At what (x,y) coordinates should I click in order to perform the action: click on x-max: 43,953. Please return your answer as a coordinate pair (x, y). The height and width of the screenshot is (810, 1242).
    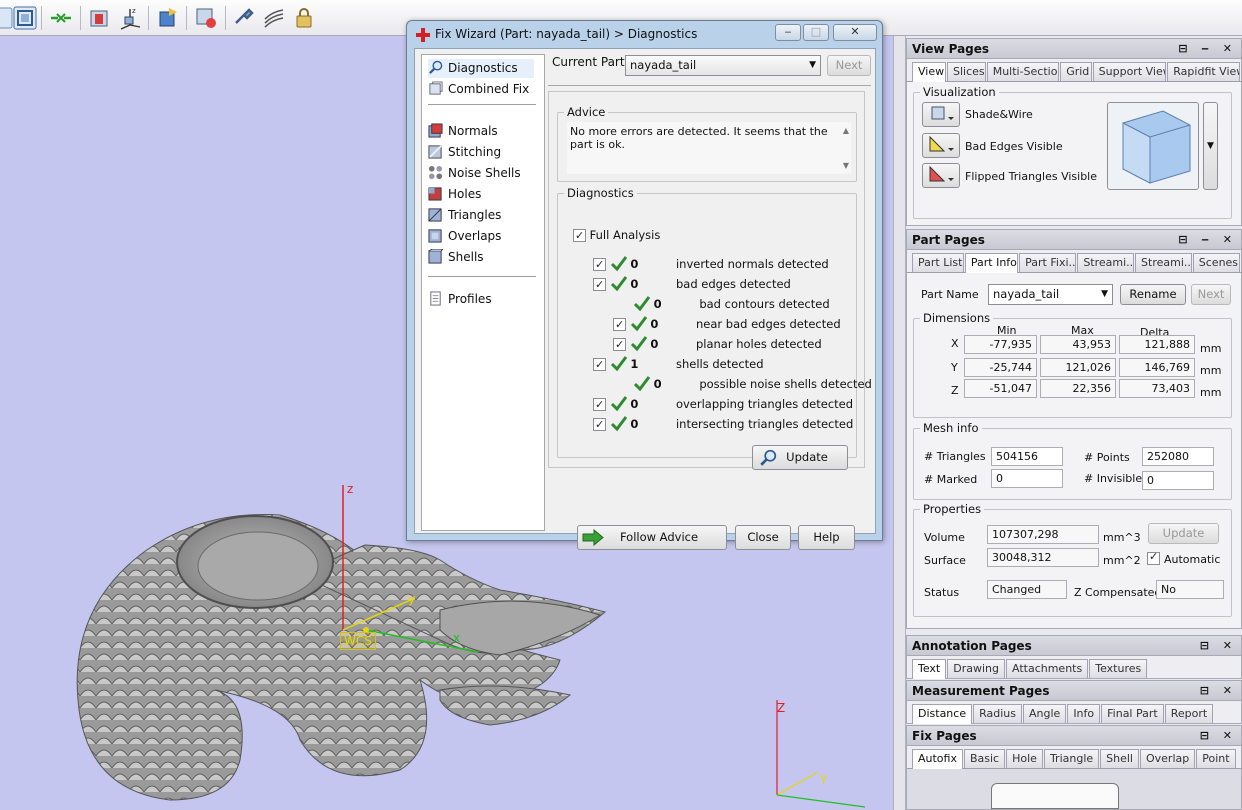
    Looking at the image, I should click on (1078, 344).